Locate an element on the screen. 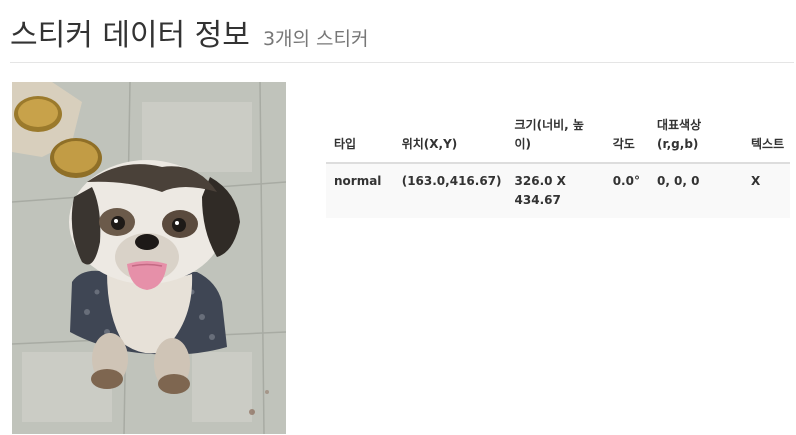 Image resolution: width=796 pixels, height=435 pixels. cell-size: 326.0 X 434.67 is located at coordinates (555, 190).